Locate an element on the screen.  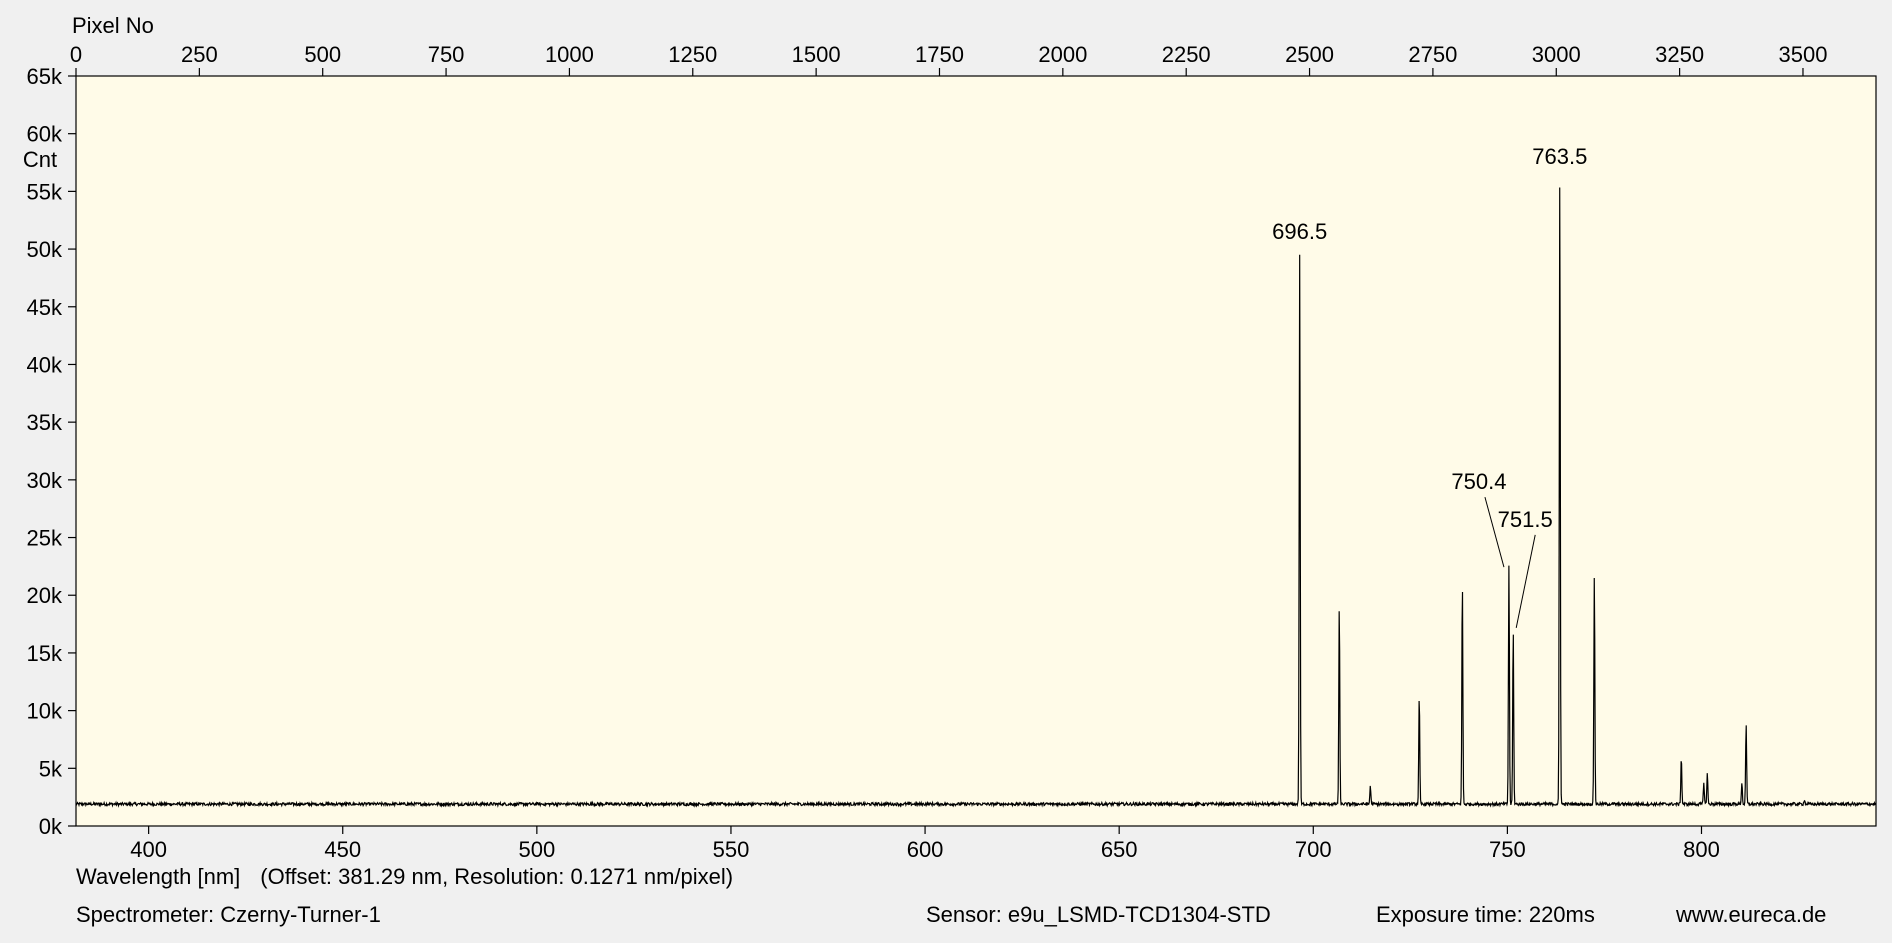
x-tick-label: 700 is located at coordinates (1313, 849).